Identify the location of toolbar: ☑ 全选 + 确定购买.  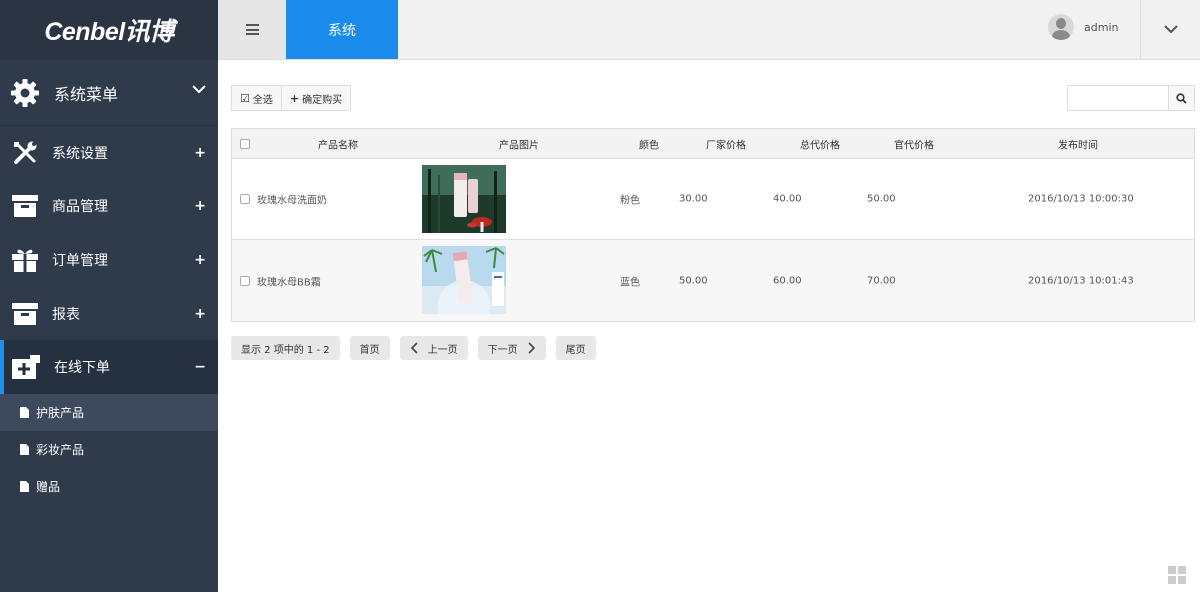
(291, 98).